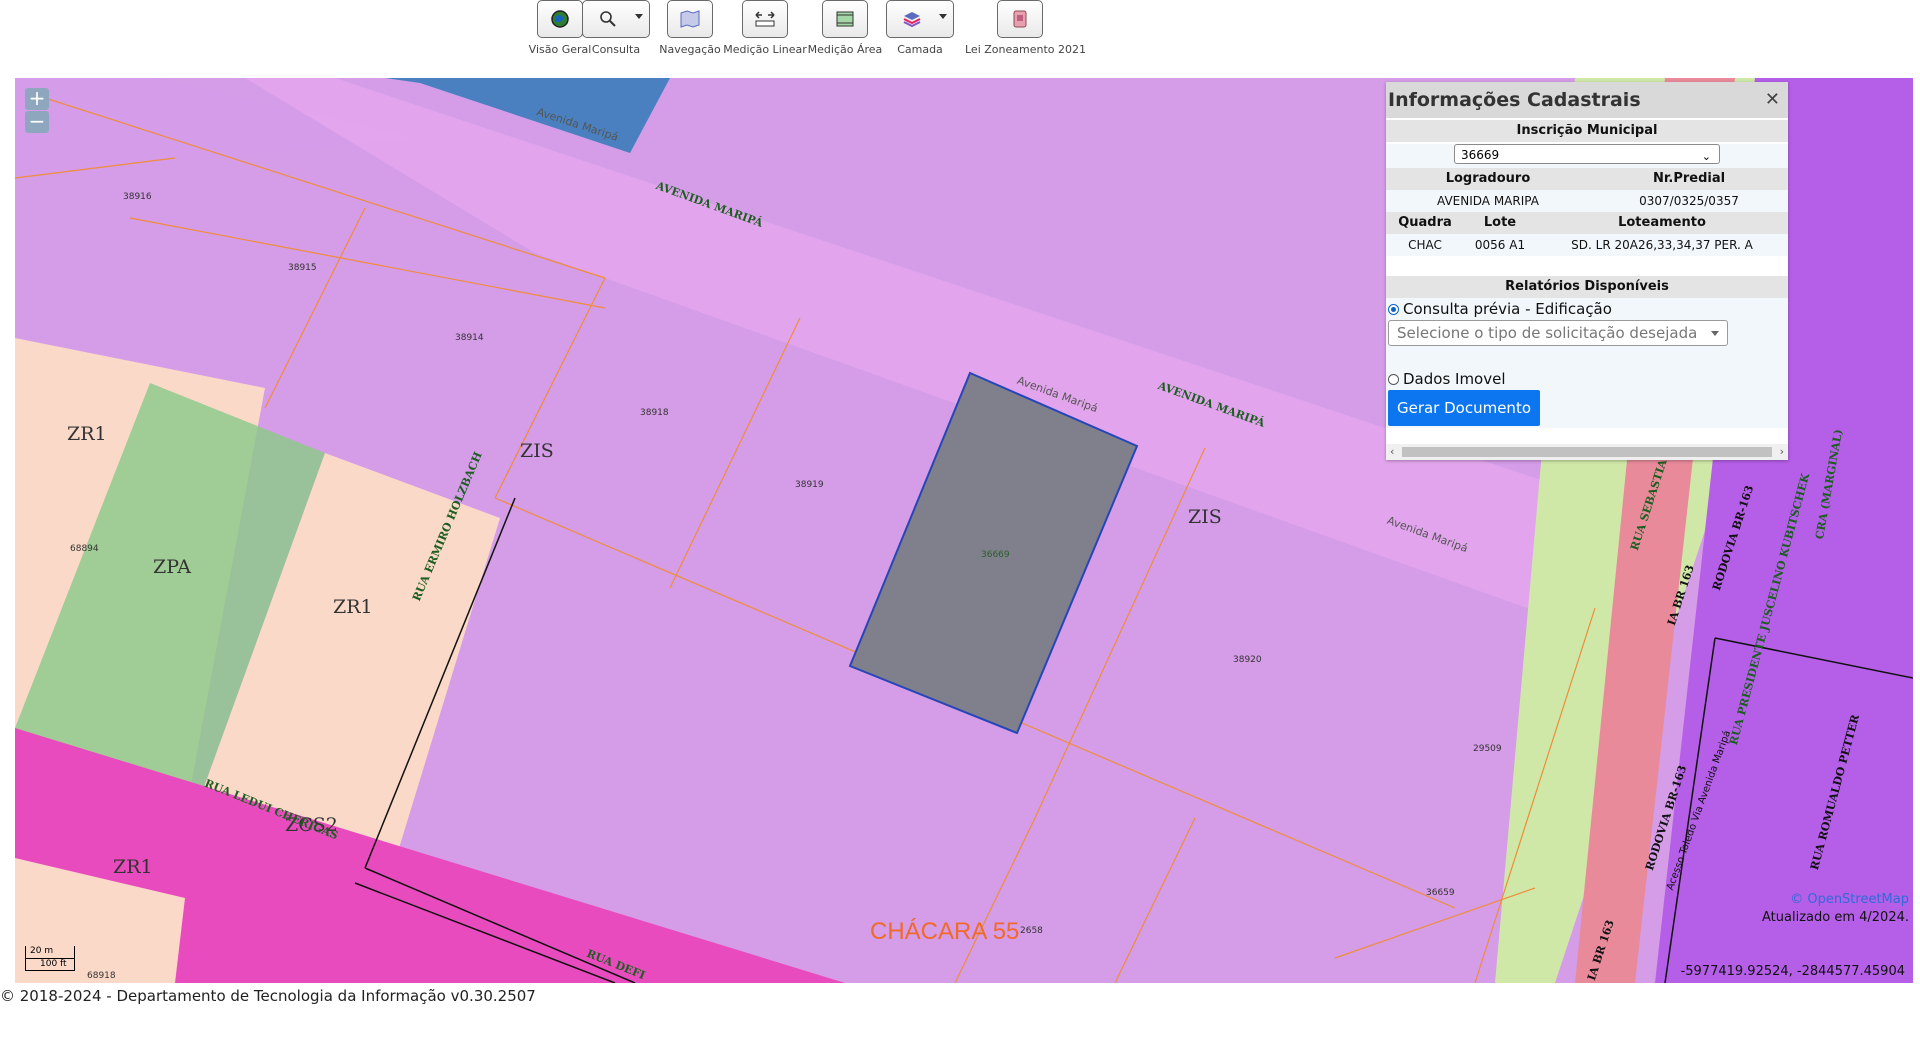 The height and width of the screenshot is (1060, 1920). I want to click on loteamento-value: SD. LR 20A26,33,34,37 PER. A, so click(1662, 245).